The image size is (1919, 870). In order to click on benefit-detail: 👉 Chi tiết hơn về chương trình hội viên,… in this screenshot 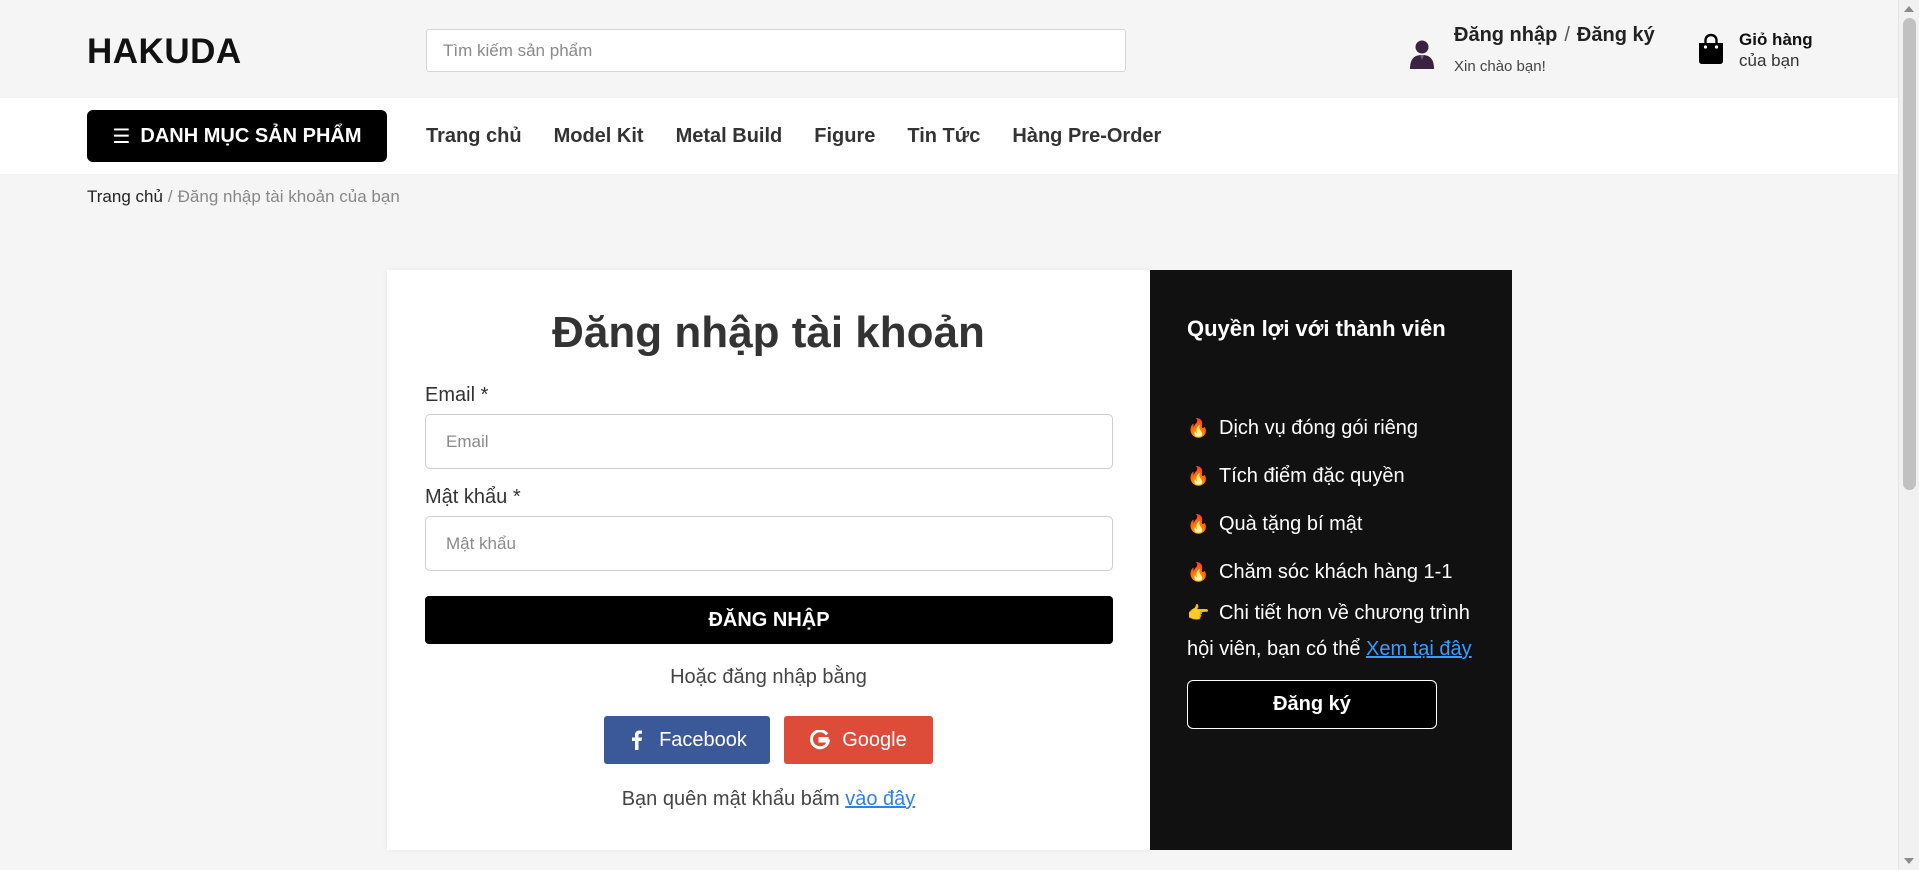, I will do `click(1337, 631)`.